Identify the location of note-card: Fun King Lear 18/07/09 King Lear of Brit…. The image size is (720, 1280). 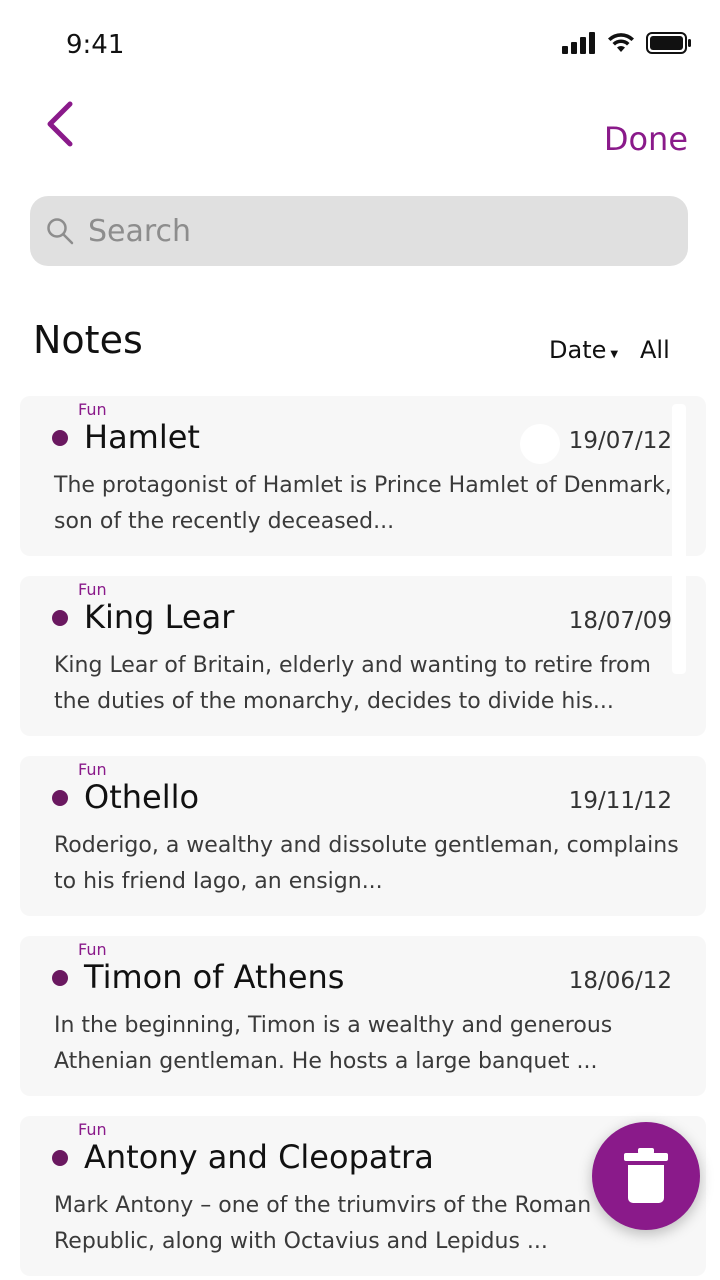
(363, 656).